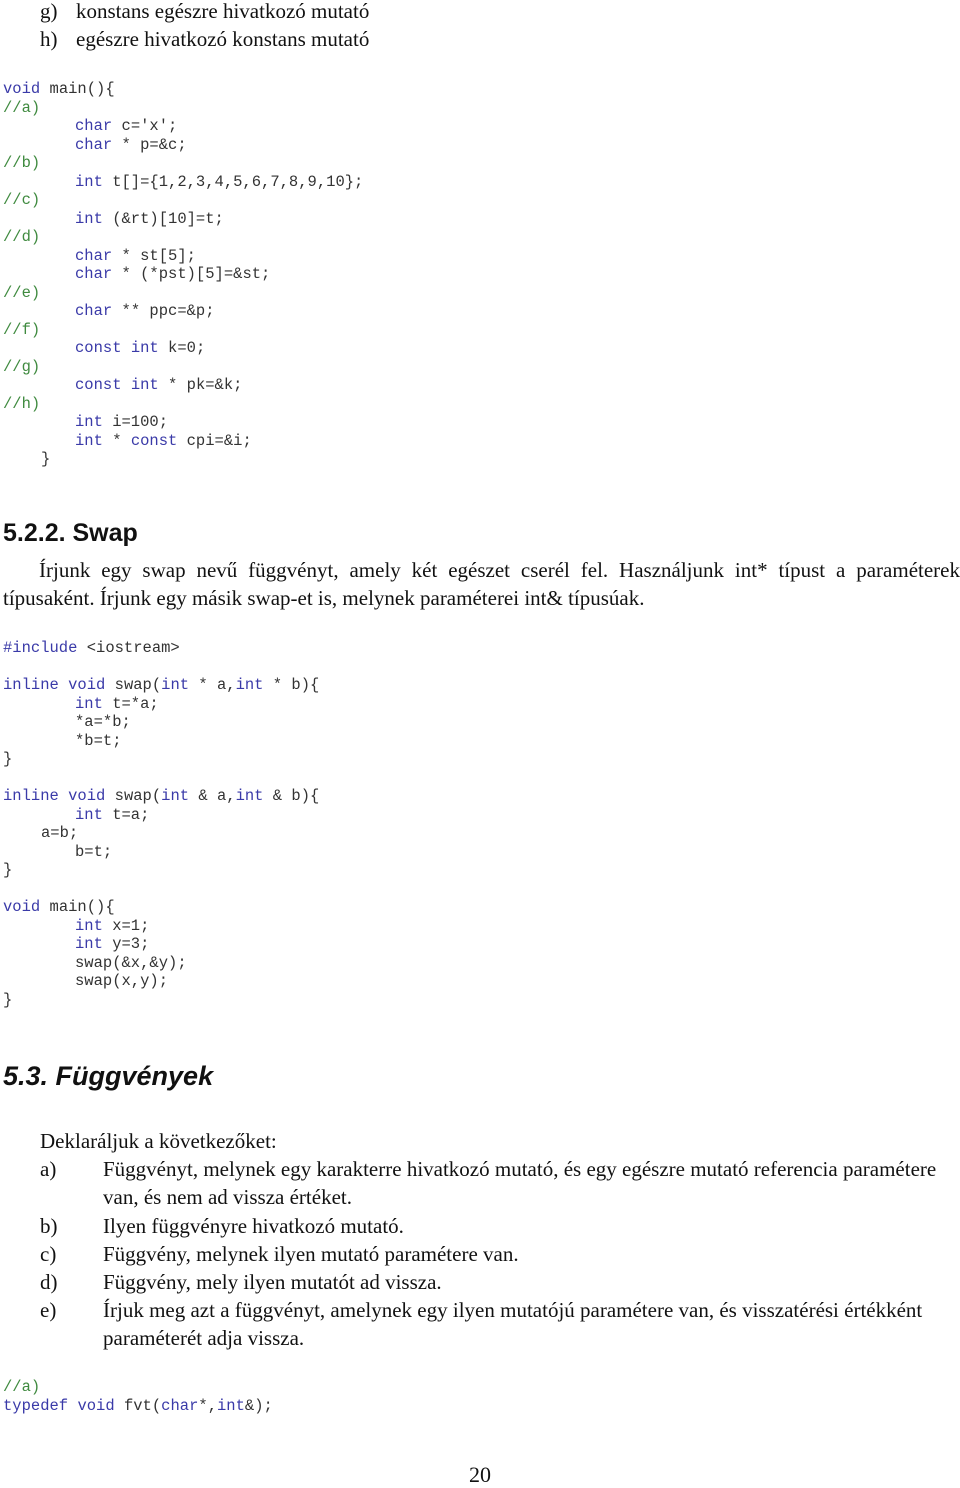 This screenshot has width=960, height=1488. Describe the element at coordinates (22, 200) in the screenshot. I see `code-comment: //c)` at that location.